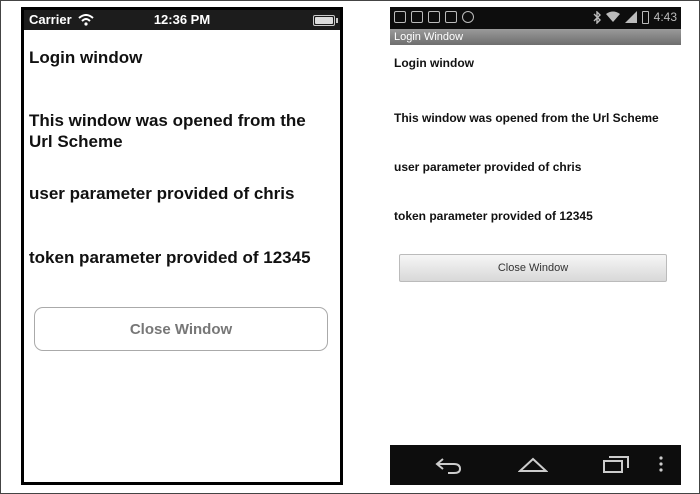 The width and height of the screenshot is (700, 494). Describe the element at coordinates (448, 464) in the screenshot. I see `back-icon` at that location.